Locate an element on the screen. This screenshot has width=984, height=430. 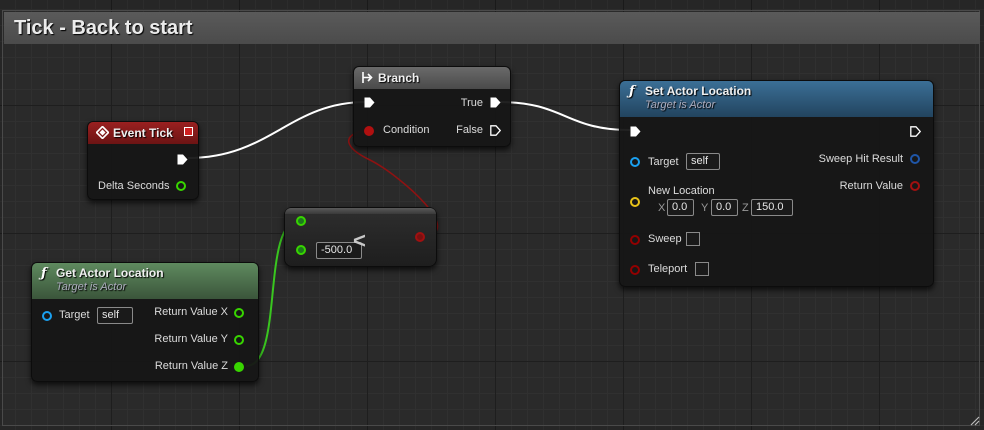
set-actor-location-subtitle: Target is Actor is located at coordinates (680, 105).